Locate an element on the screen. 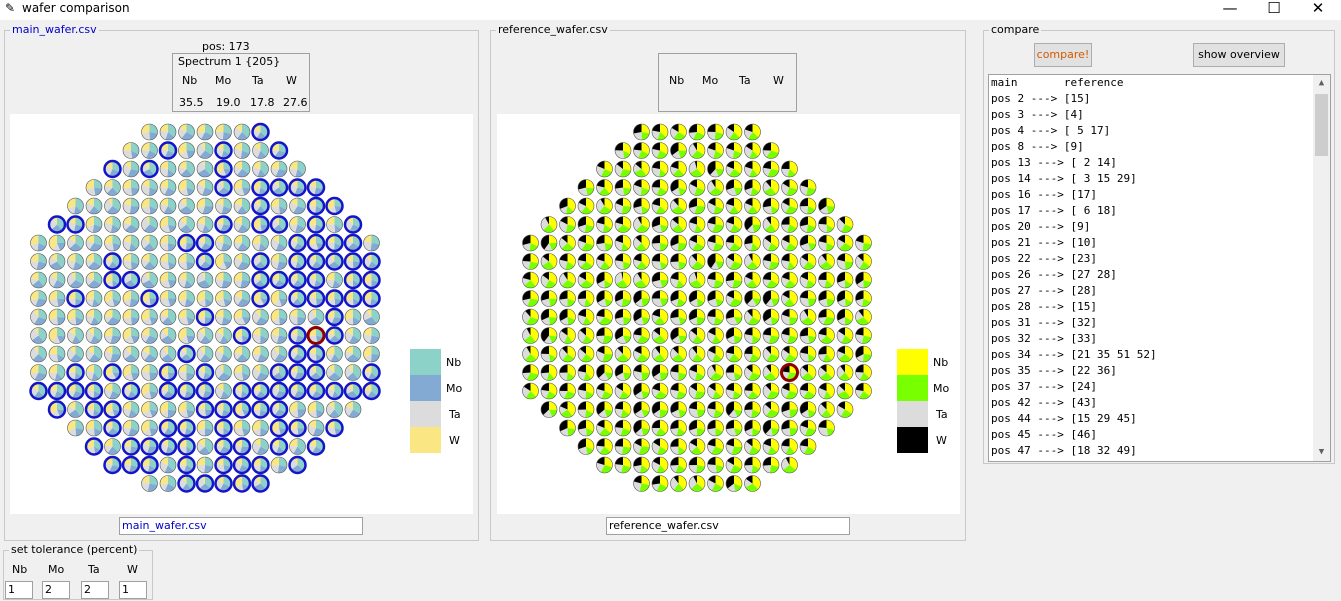  list-item: pos 32 ---> [33] is located at coordinates (1159, 339).